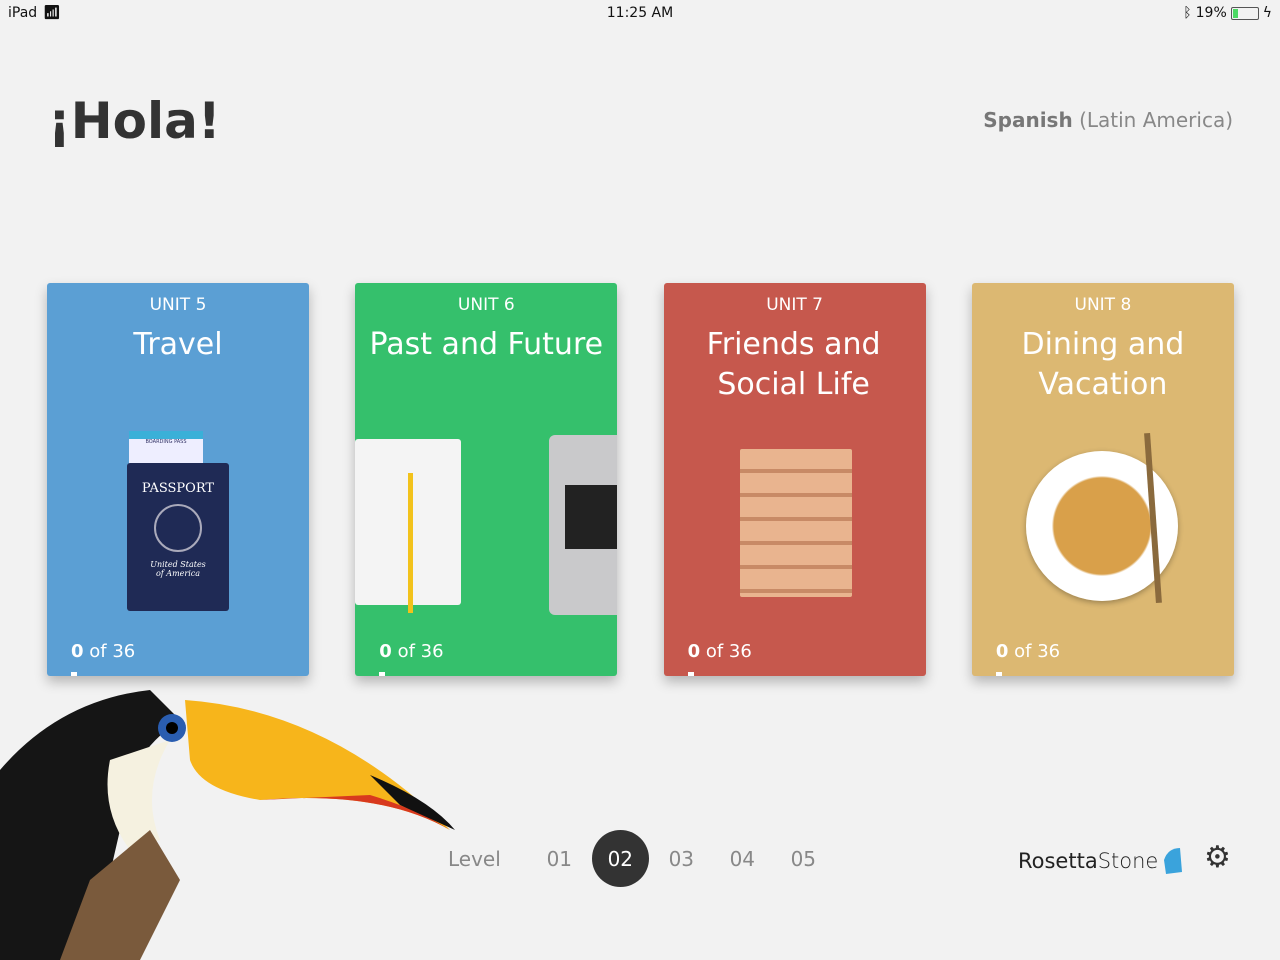 The image size is (1280, 960). I want to click on level-label: Level, so click(474, 858).